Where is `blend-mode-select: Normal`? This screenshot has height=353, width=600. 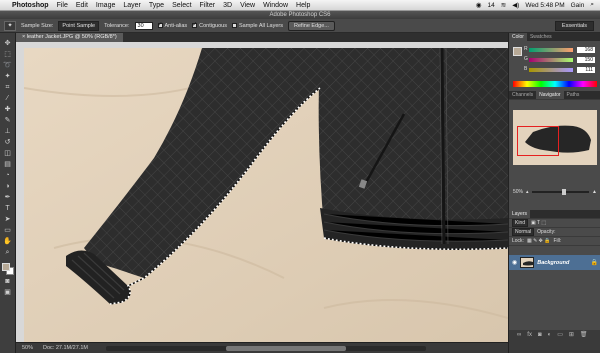 blend-mode-select: Normal is located at coordinates (523, 232).